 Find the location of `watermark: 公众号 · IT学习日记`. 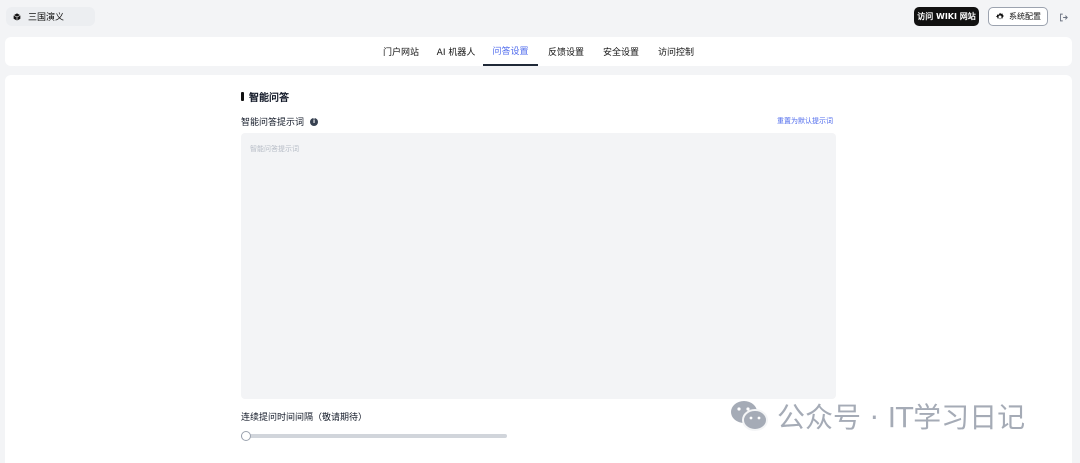

watermark: 公众号 · IT学习日记 is located at coordinates (877, 416).